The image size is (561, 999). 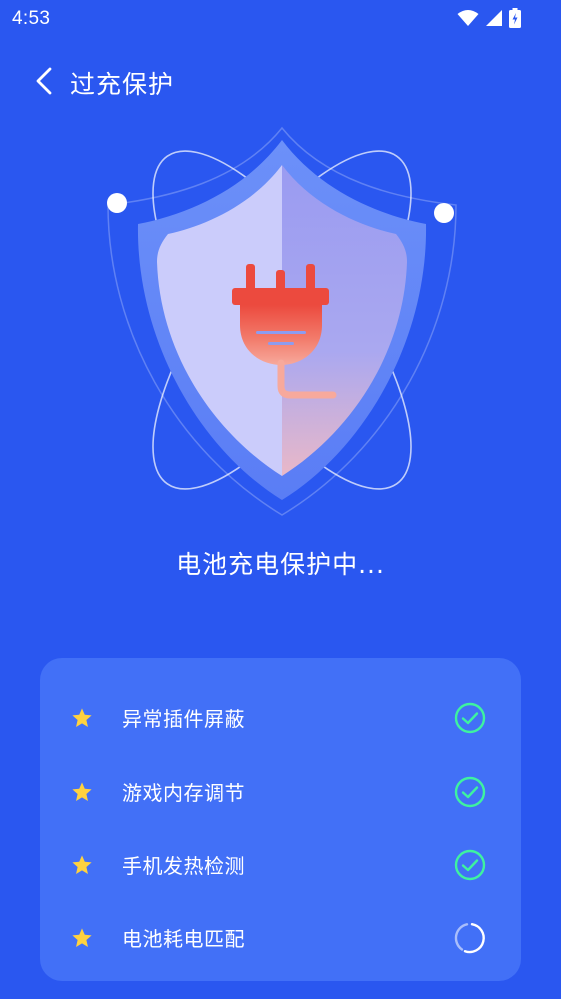 What do you see at coordinates (468, 18) in the screenshot?
I see `wifi-icon` at bounding box center [468, 18].